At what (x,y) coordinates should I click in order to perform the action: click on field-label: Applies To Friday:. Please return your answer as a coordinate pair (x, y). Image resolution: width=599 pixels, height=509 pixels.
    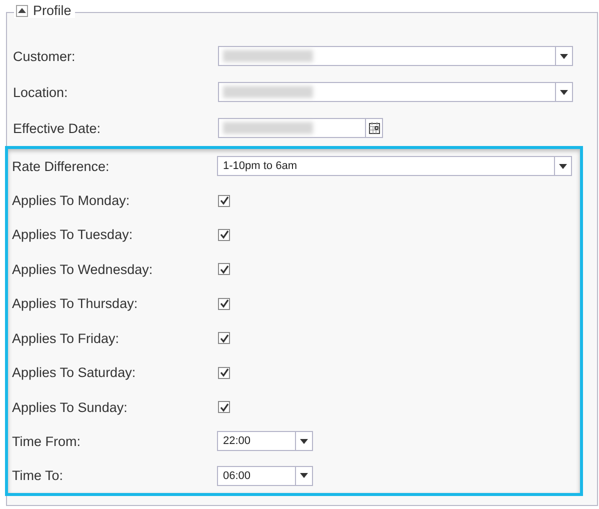
    Looking at the image, I should click on (66, 338).